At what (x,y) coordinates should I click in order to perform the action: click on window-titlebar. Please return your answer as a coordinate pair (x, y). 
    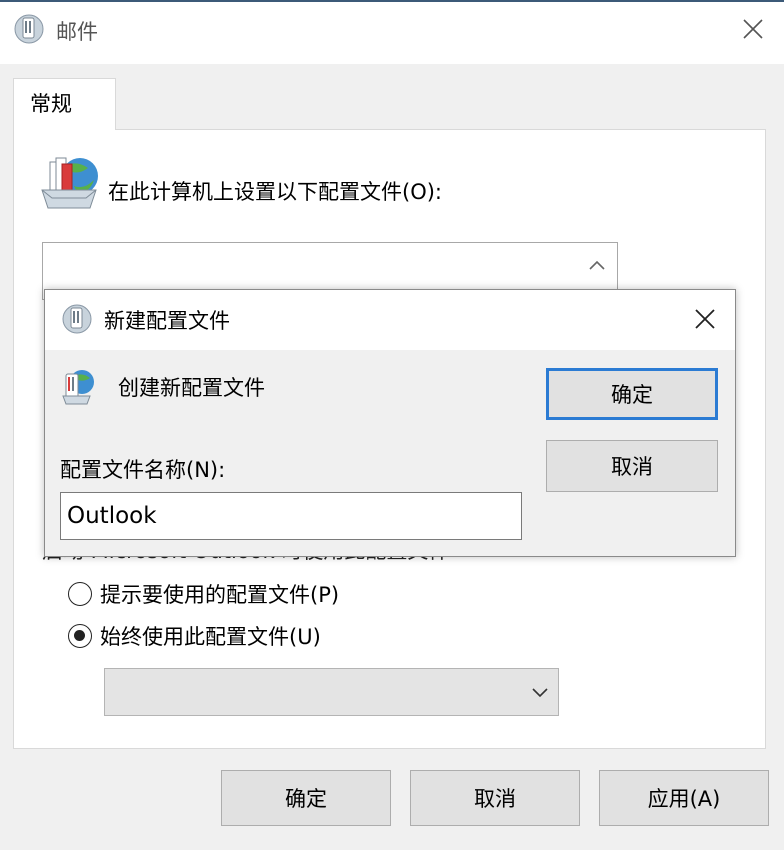
    Looking at the image, I should click on (392, 33).